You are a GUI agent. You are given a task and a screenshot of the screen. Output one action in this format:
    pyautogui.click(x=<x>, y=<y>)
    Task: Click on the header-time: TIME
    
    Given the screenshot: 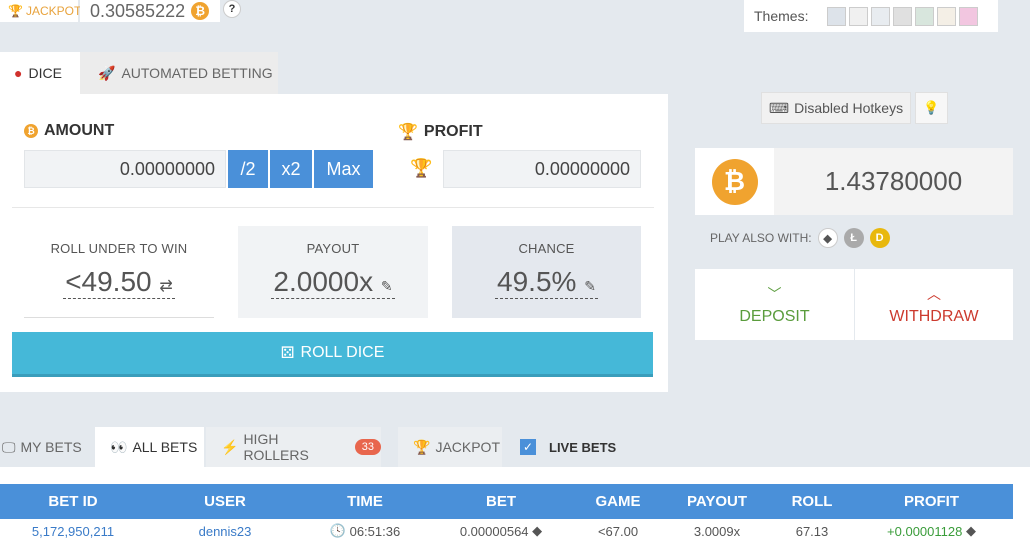 What is the action you would take?
    pyautogui.click(x=365, y=501)
    